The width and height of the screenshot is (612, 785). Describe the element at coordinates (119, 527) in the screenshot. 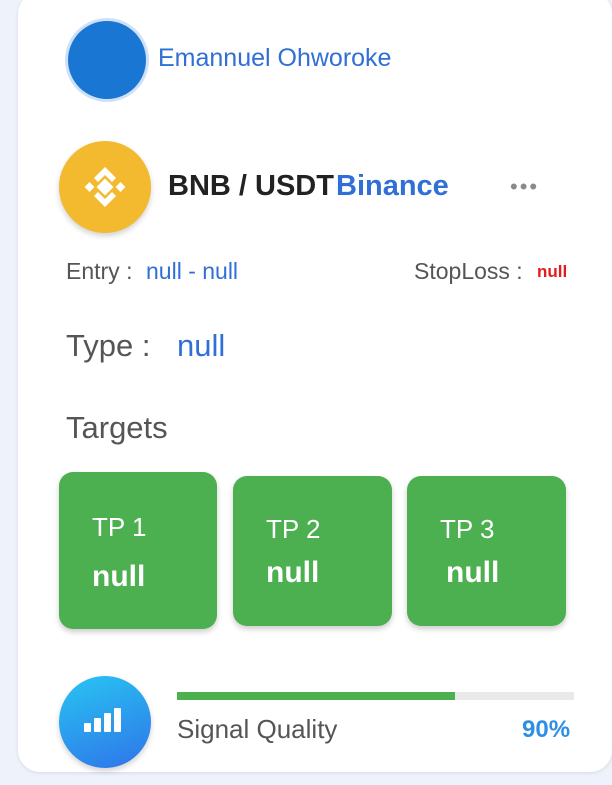

I see `target-label: TP 1` at that location.